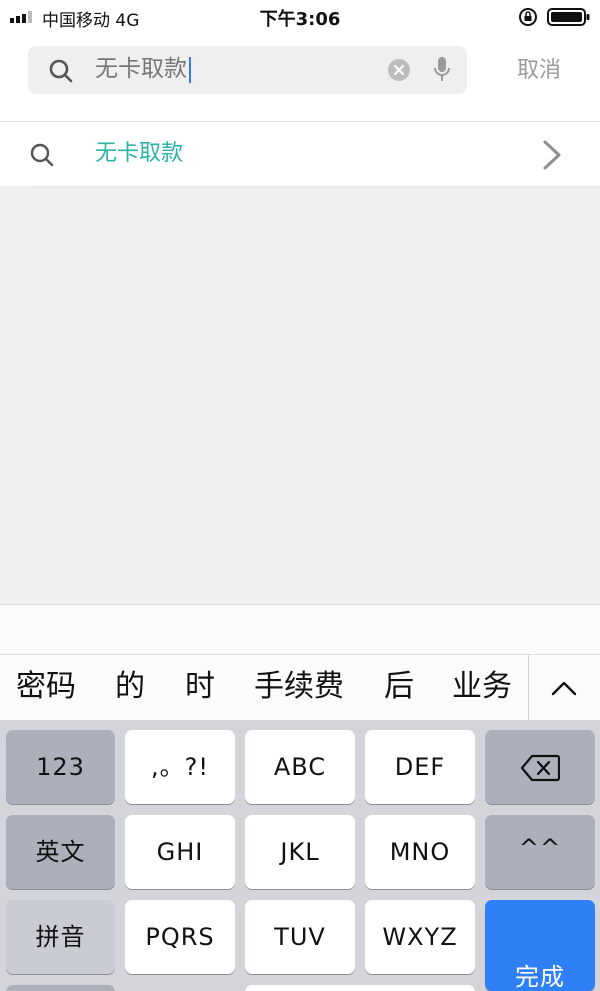  What do you see at coordinates (46, 687) in the screenshot?
I see `candidate-word: 密码` at bounding box center [46, 687].